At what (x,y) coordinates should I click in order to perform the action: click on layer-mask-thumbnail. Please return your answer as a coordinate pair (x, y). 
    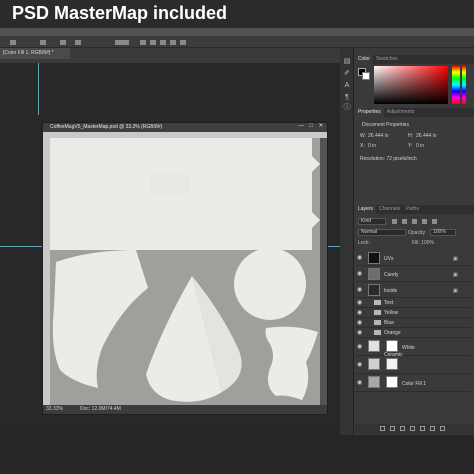
    Looking at the image, I should click on (392, 382).